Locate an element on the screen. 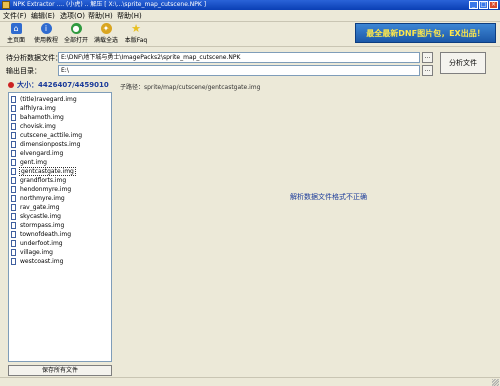 This screenshot has width=500, height=386. home-icon: ⌂ is located at coordinates (16, 28).